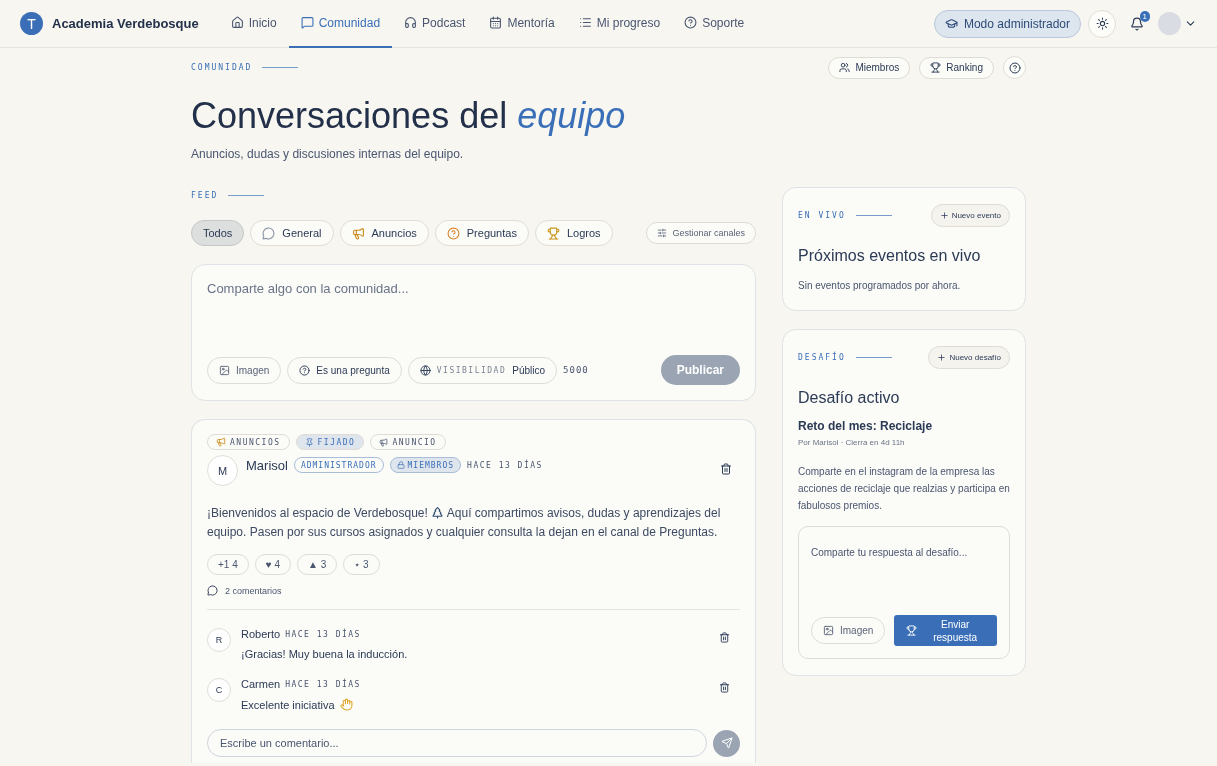 The image size is (1217, 766). I want to click on section-label: COMUNIDAD, so click(222, 67).